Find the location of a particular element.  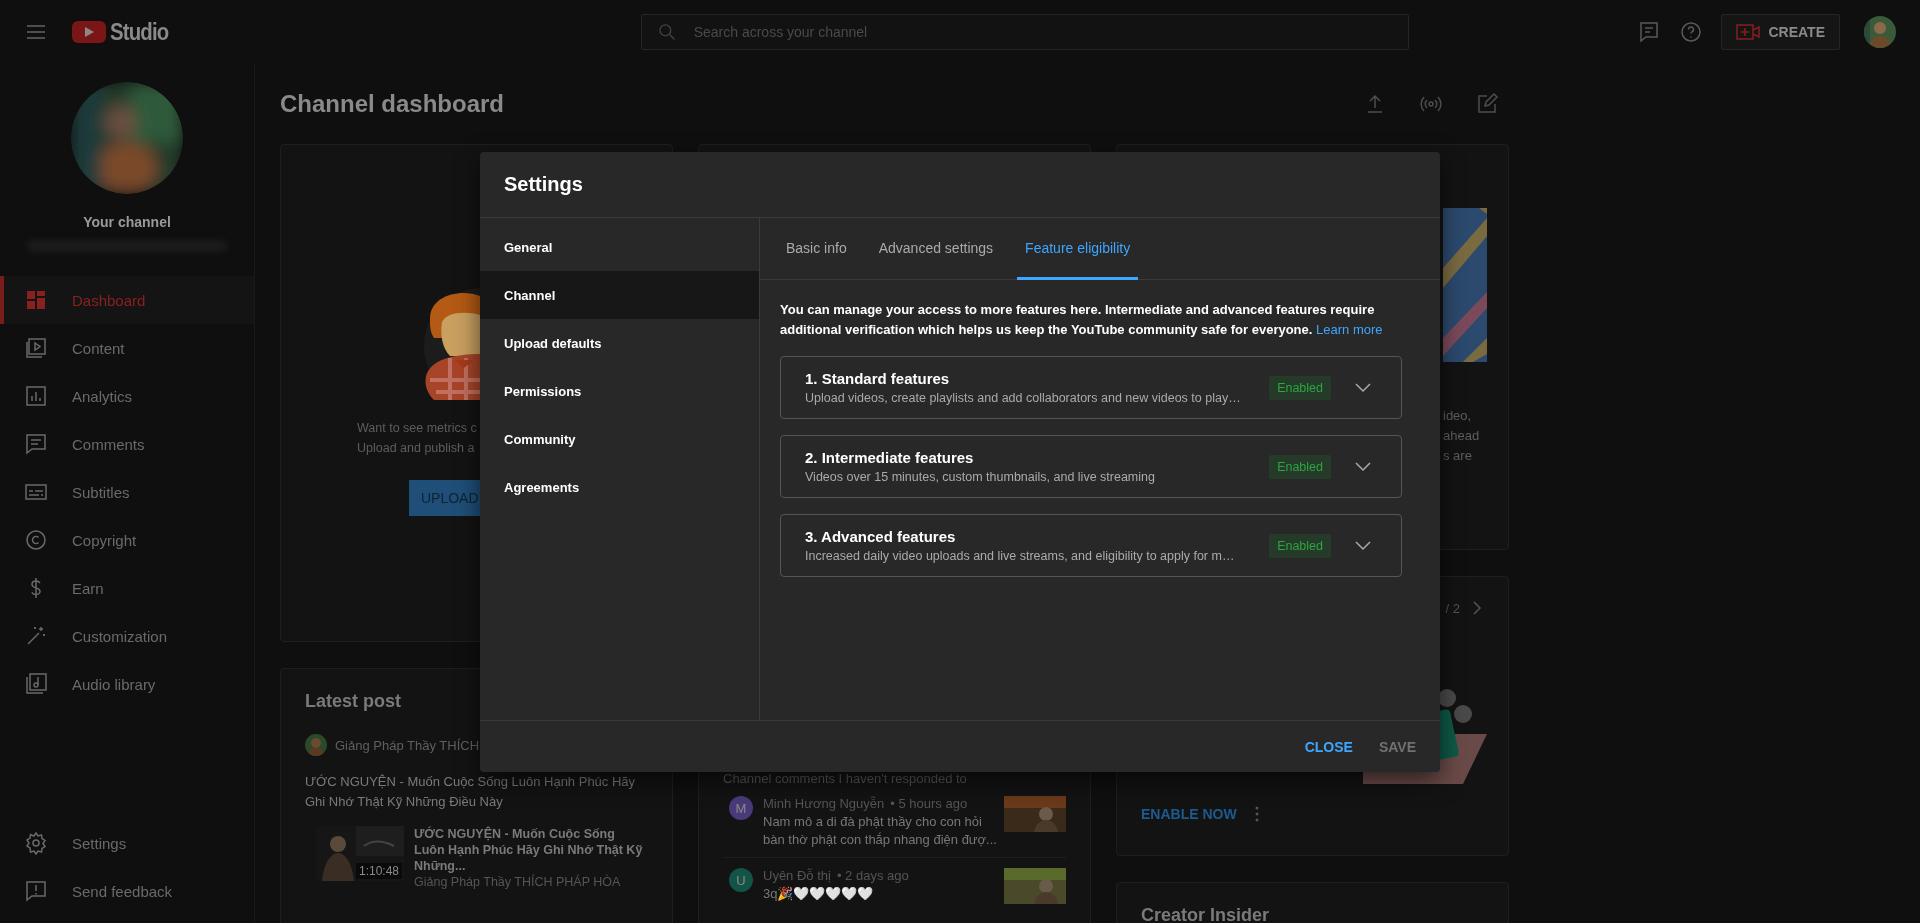

page-counter: / 2 is located at coordinates (1452, 608).